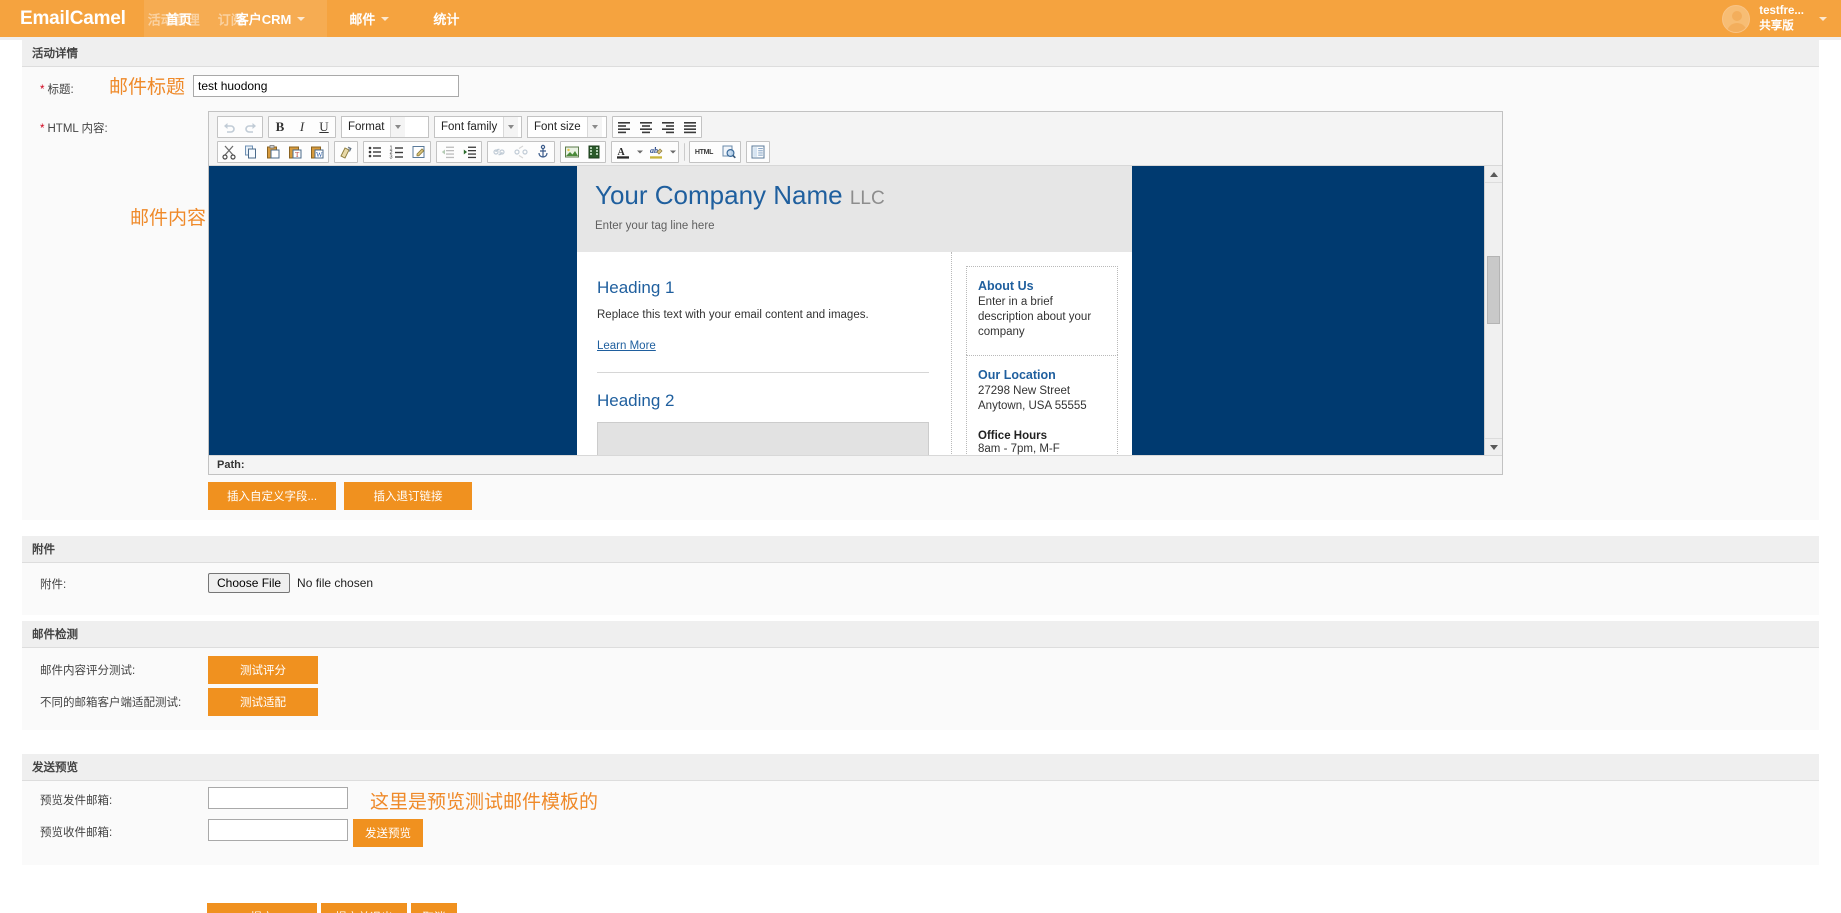 Image resolution: width=1841 pixels, height=913 pixels. What do you see at coordinates (364, 908) in the screenshot?
I see `submit-and-exit-button: 提交并退出` at bounding box center [364, 908].